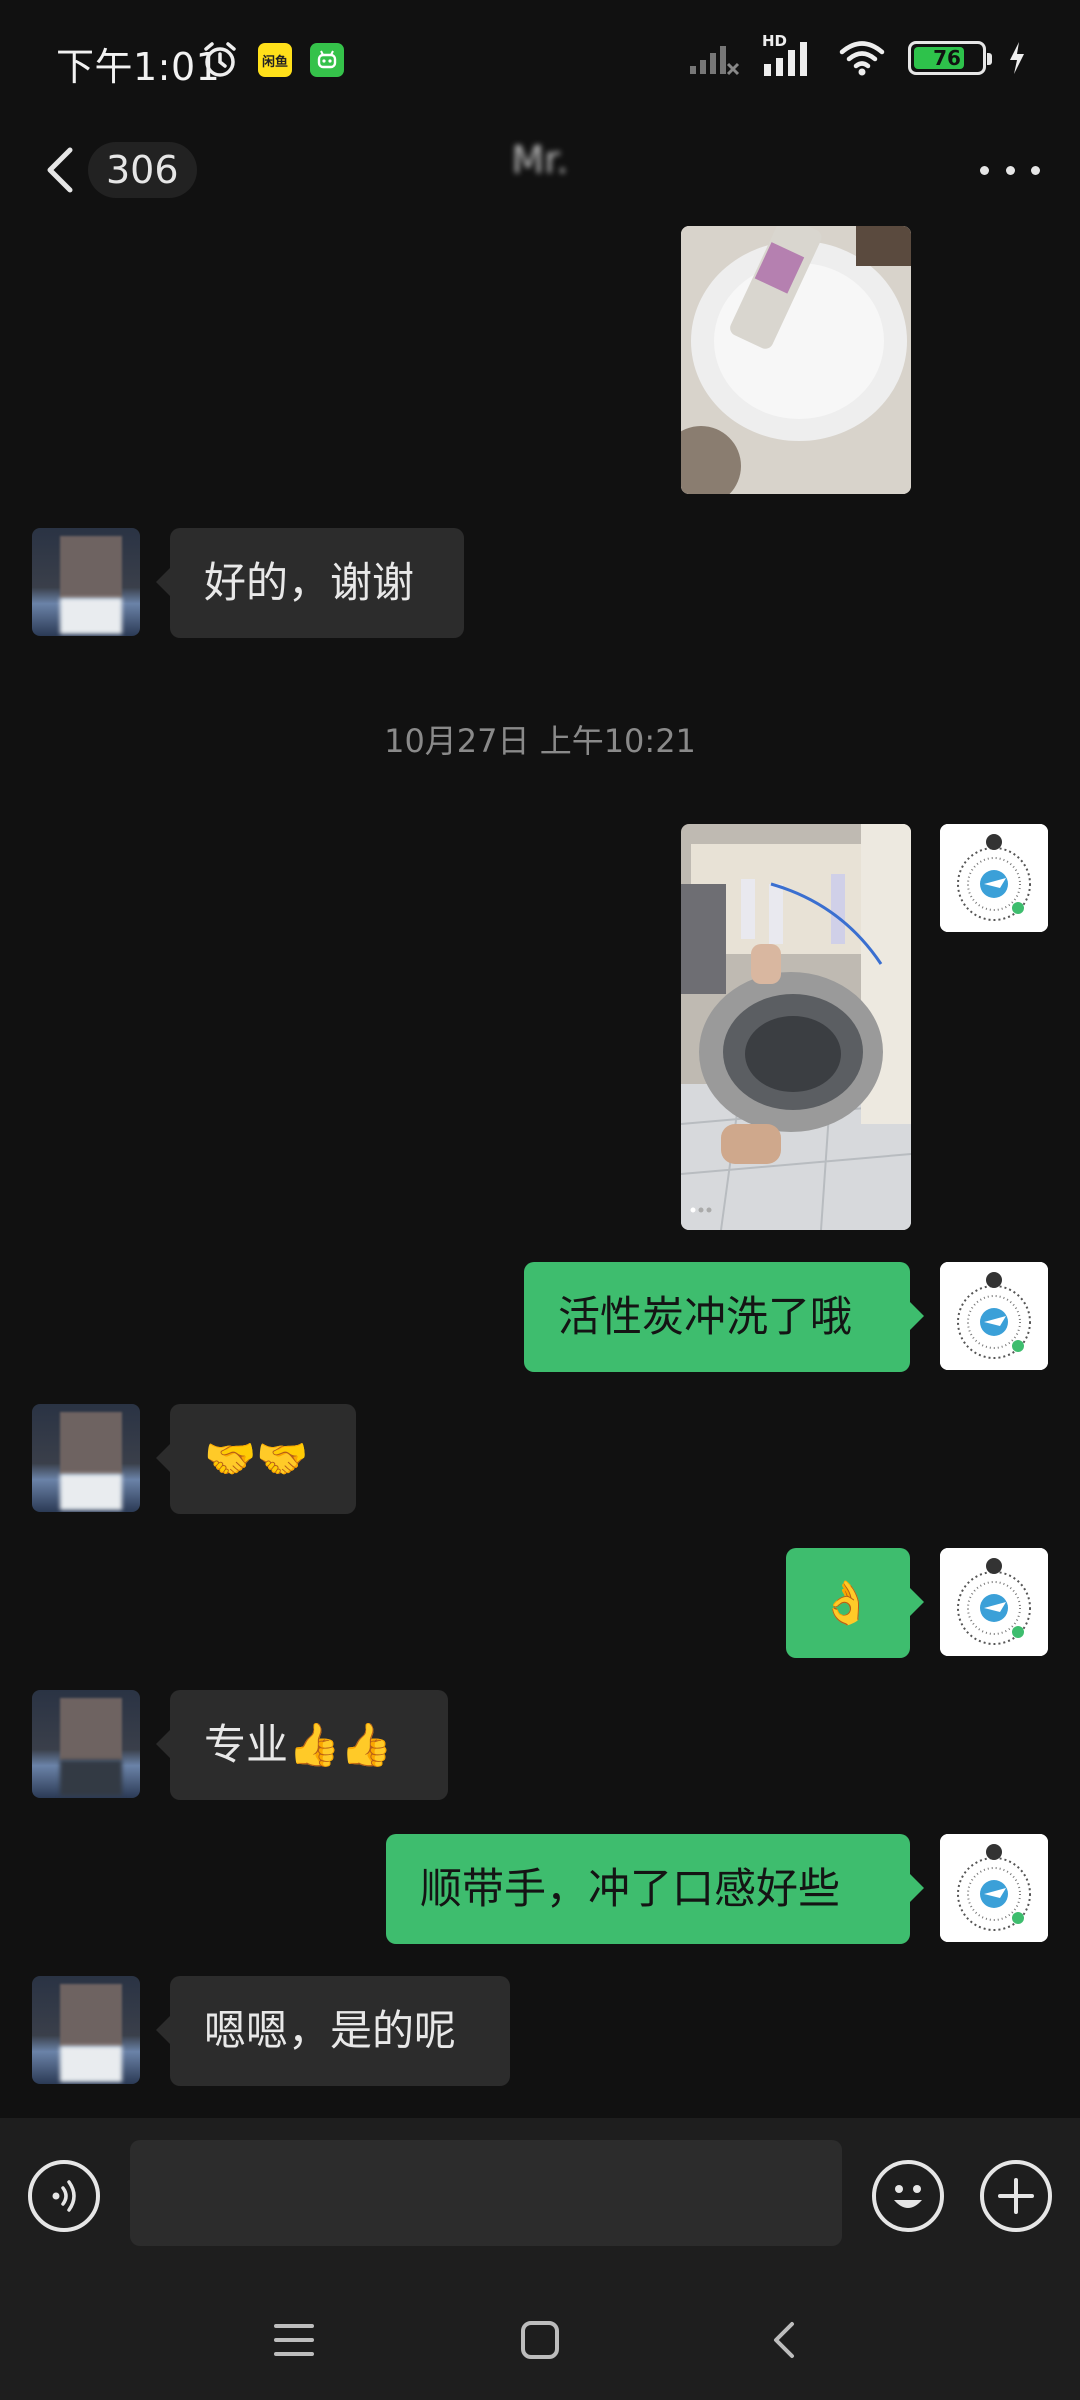 Image resolution: width=1080 pixels, height=2400 pixels. I want to click on status-left-icons: 闲鱼, so click(272, 60).